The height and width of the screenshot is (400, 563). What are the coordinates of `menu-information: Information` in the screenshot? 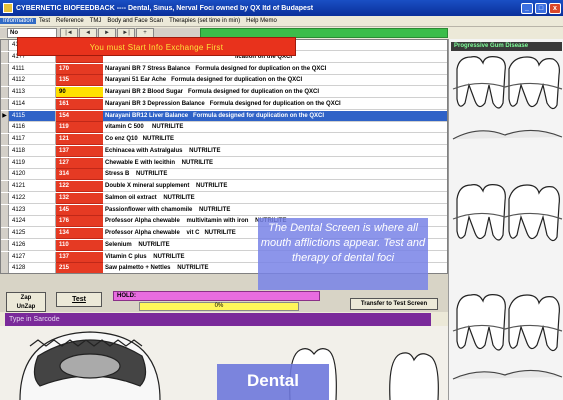 It's located at (18, 21).